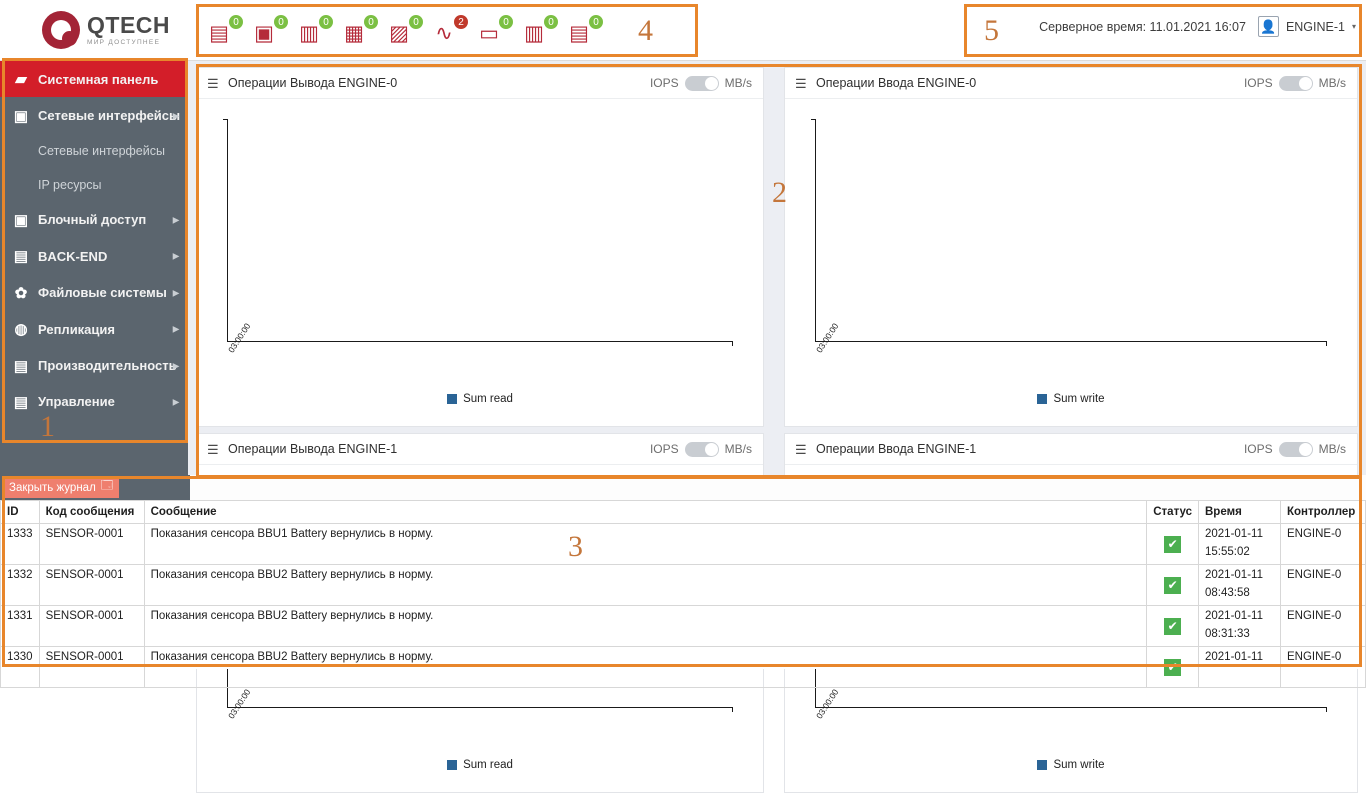  I want to click on log-col-header-4: Время, so click(1239, 512).